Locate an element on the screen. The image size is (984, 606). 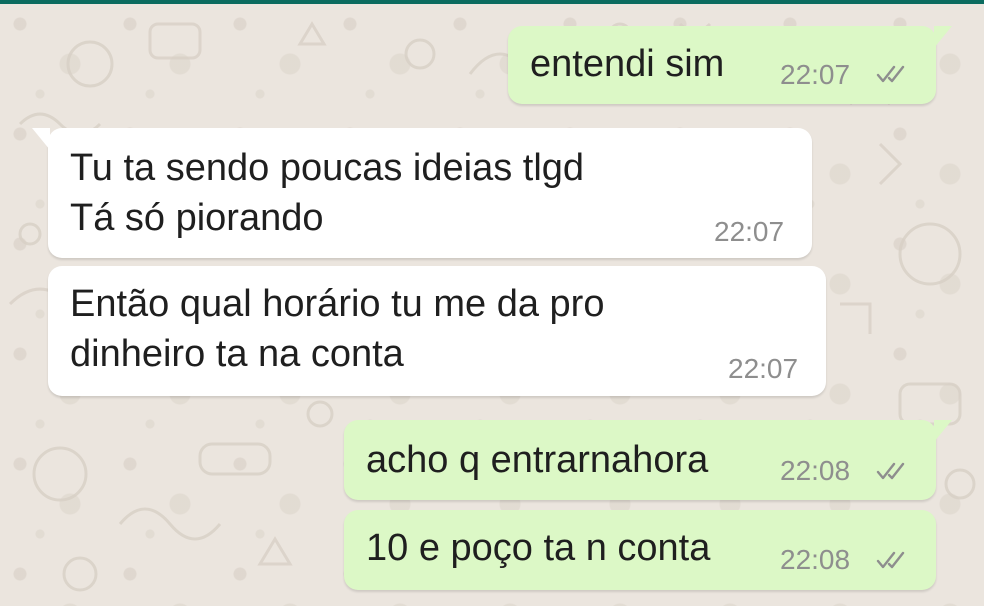
message-text-line: Tu ta sendo poucas ideias tlgd is located at coordinates (327, 168).